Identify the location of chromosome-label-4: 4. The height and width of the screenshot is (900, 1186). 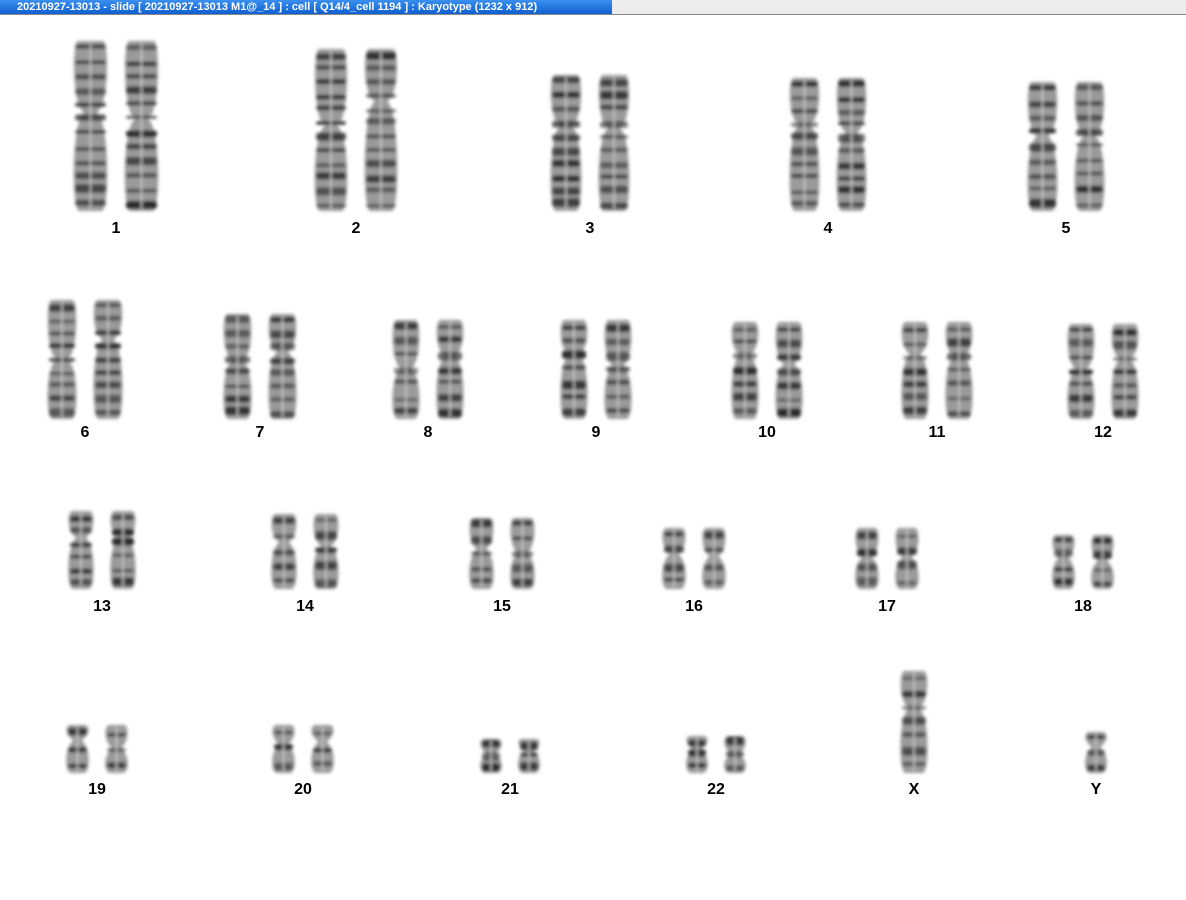
(828, 228).